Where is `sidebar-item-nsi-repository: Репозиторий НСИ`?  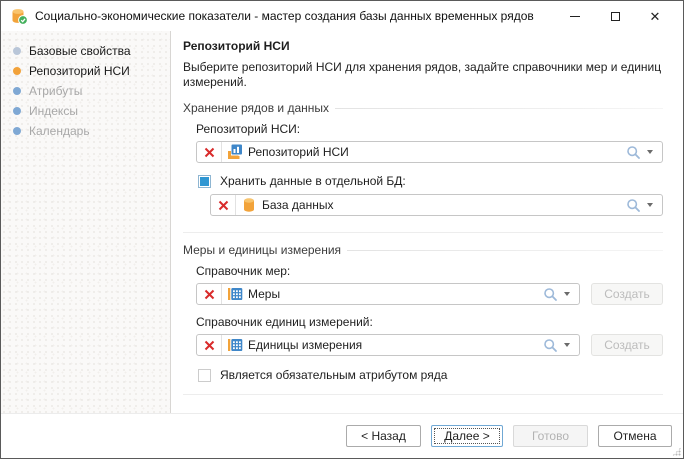
sidebar-item-nsi-repository: Репозиторий НСИ is located at coordinates (85, 71).